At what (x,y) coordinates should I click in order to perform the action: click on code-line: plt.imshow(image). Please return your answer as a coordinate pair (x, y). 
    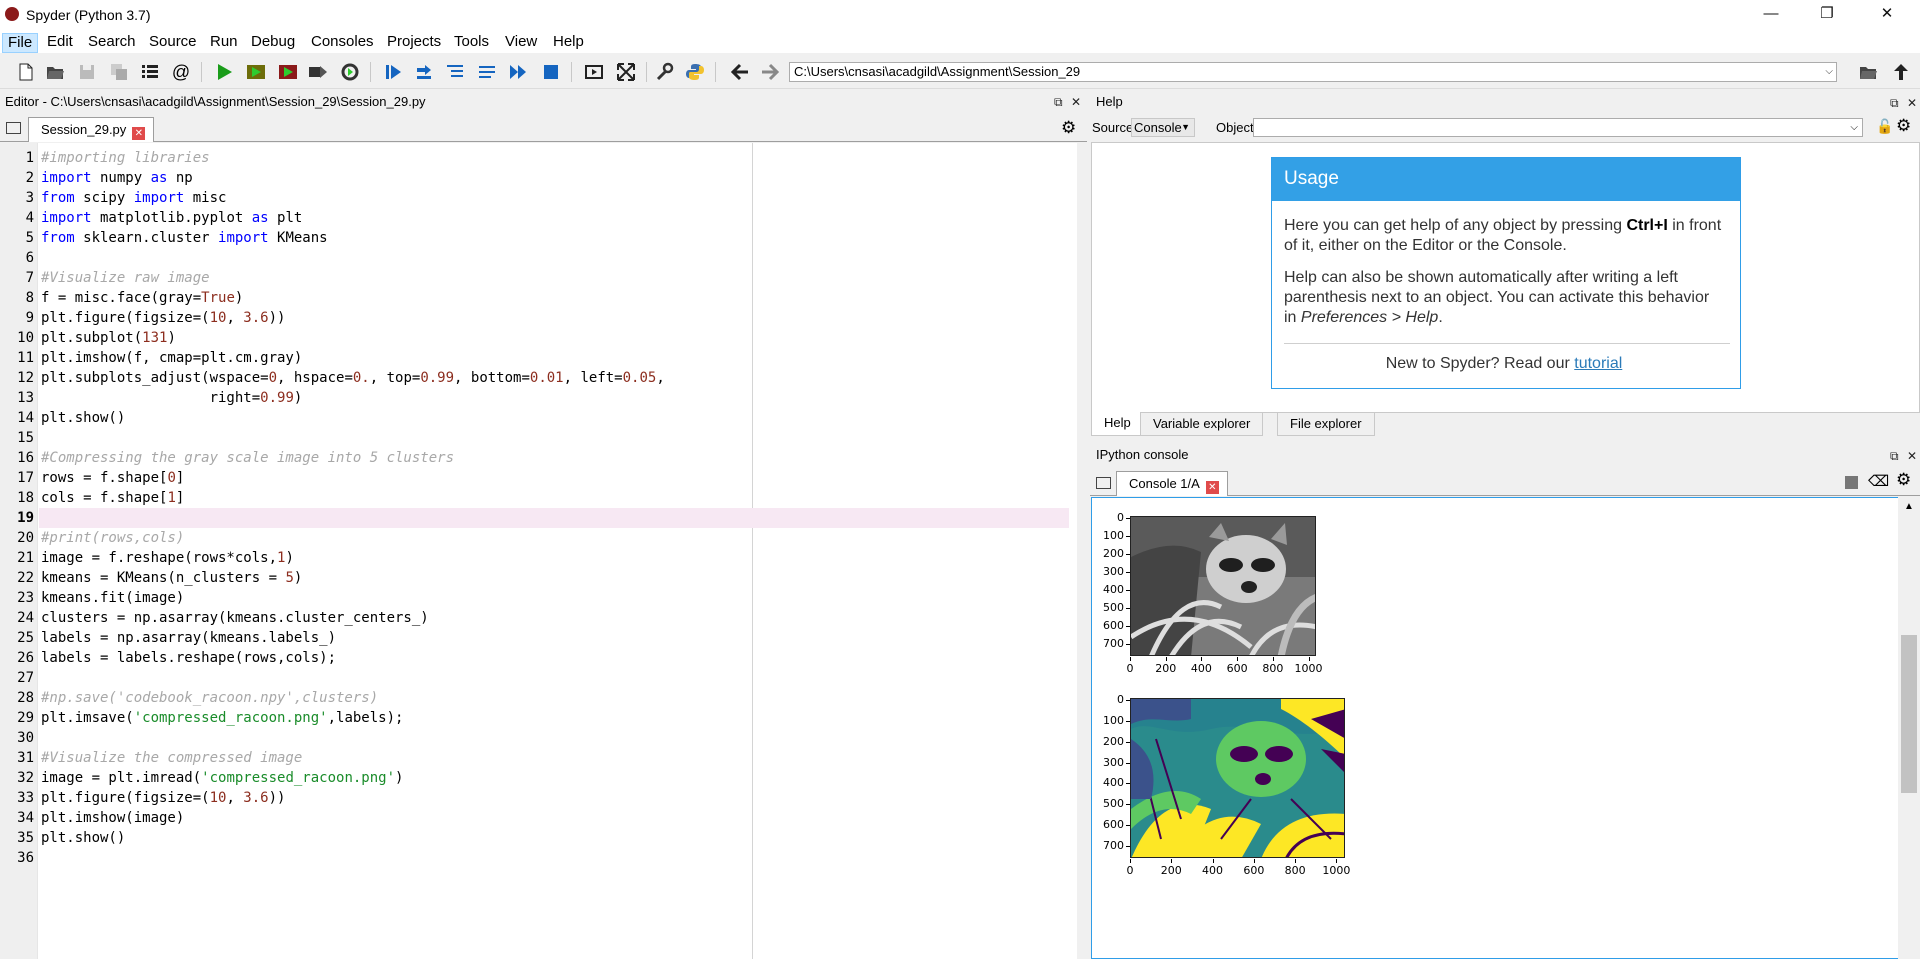
    Looking at the image, I should click on (112, 818).